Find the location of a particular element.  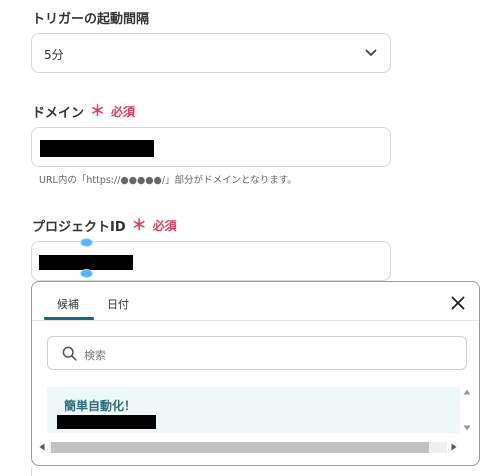

domain-label: ドメイン ＊ 必須 is located at coordinates (84, 112).